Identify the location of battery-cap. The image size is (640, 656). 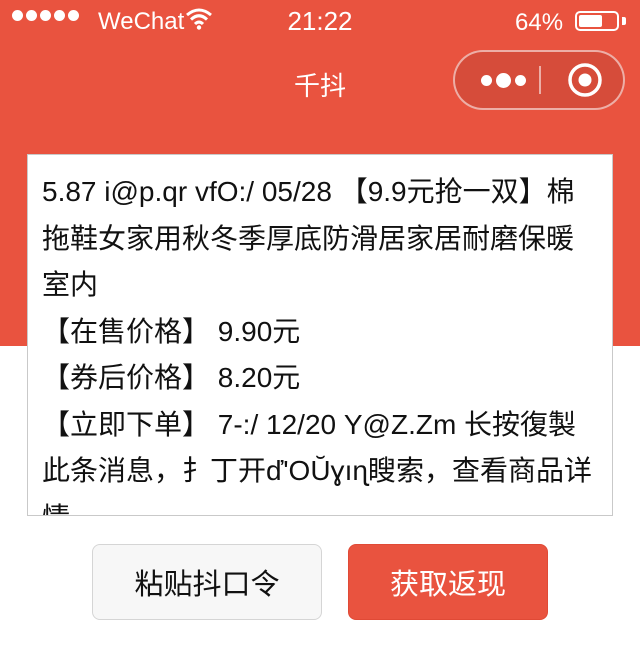
(624, 21).